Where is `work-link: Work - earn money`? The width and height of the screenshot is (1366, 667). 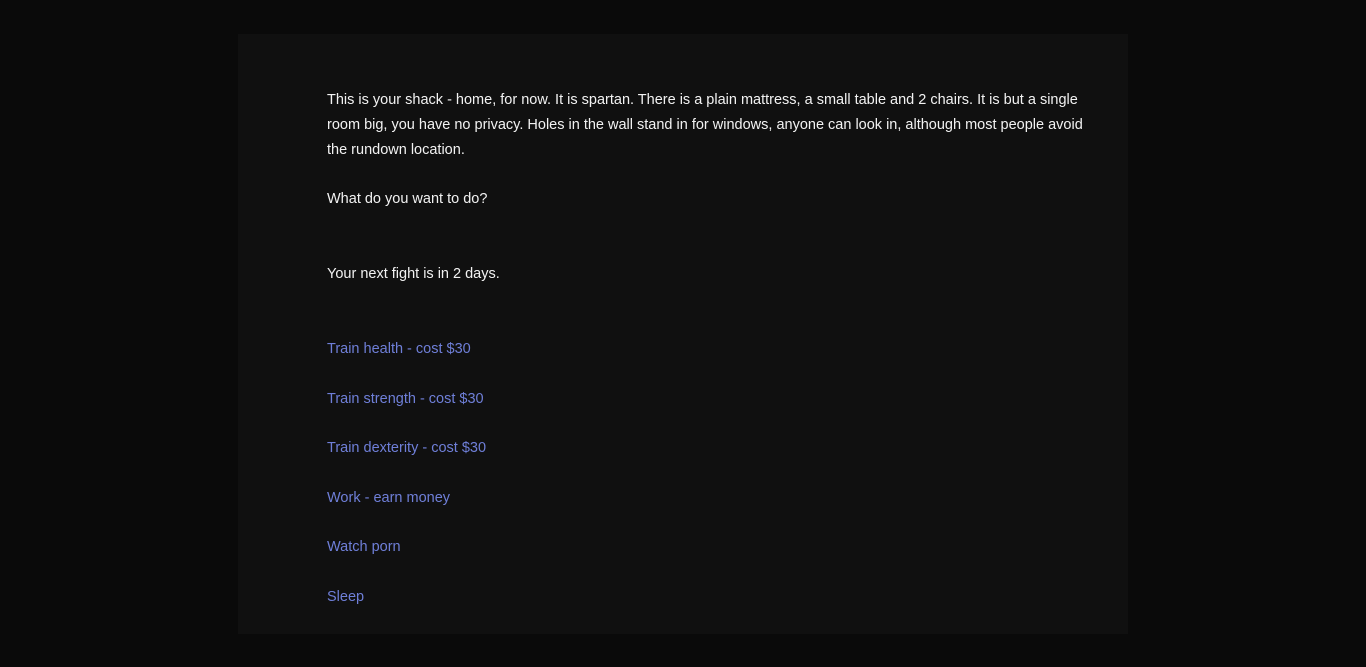
work-link: Work - earn money is located at coordinates (388, 498).